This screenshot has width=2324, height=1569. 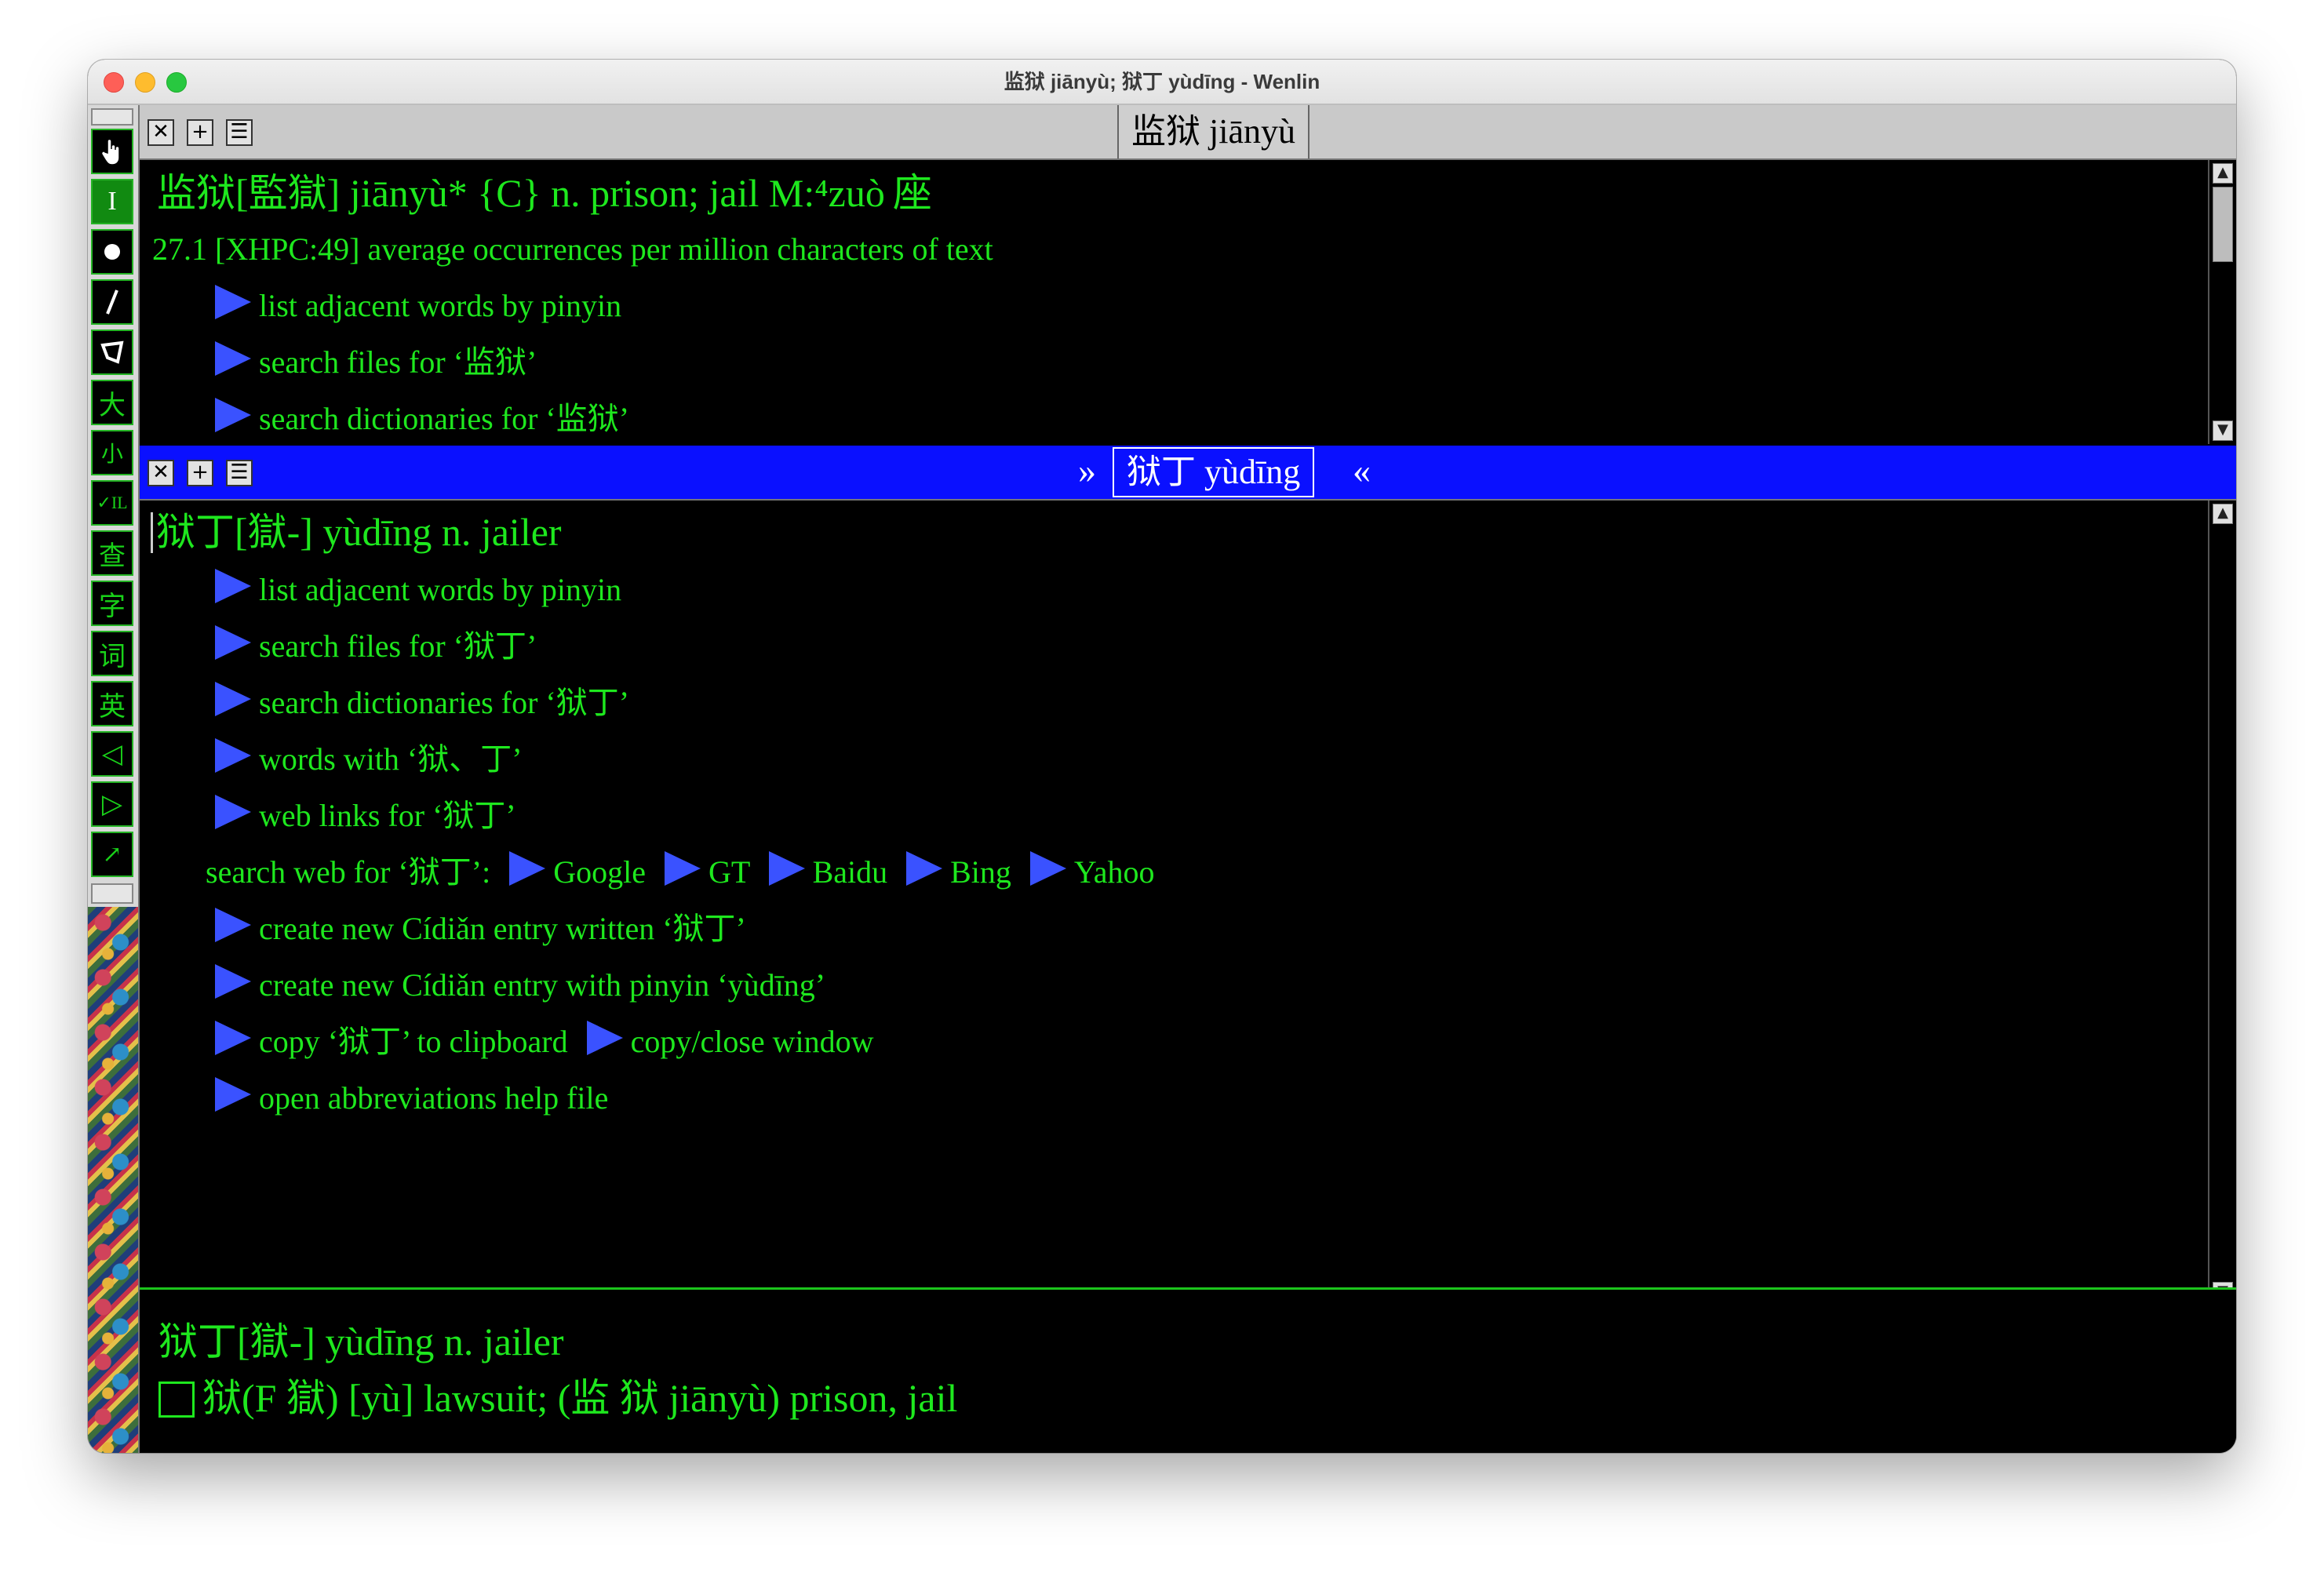 What do you see at coordinates (912, 193) in the screenshot?
I see `pane1-measure-word: 座` at bounding box center [912, 193].